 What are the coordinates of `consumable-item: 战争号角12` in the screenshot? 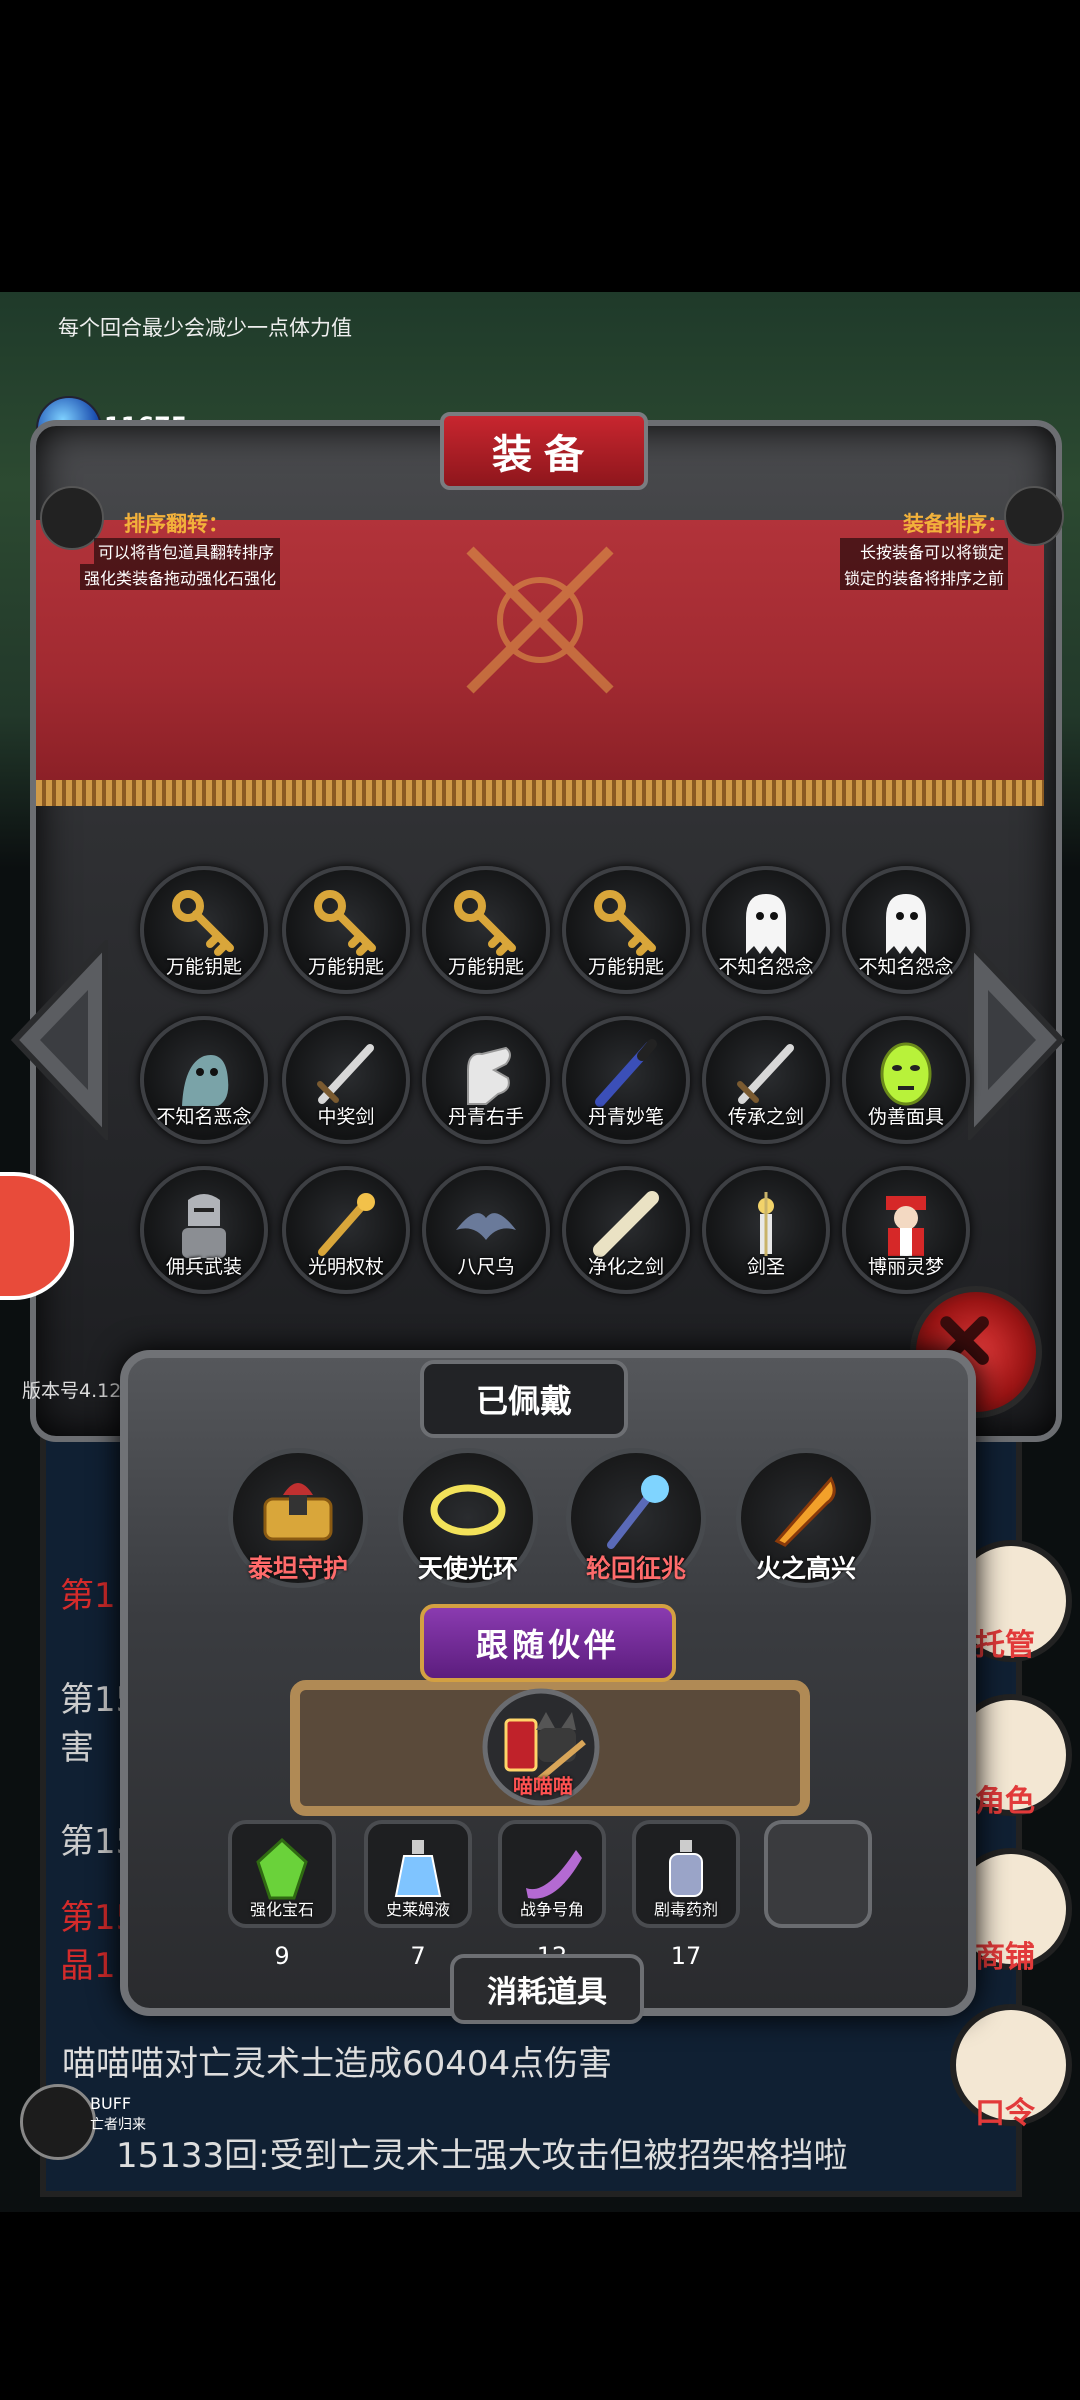 It's located at (552, 1895).